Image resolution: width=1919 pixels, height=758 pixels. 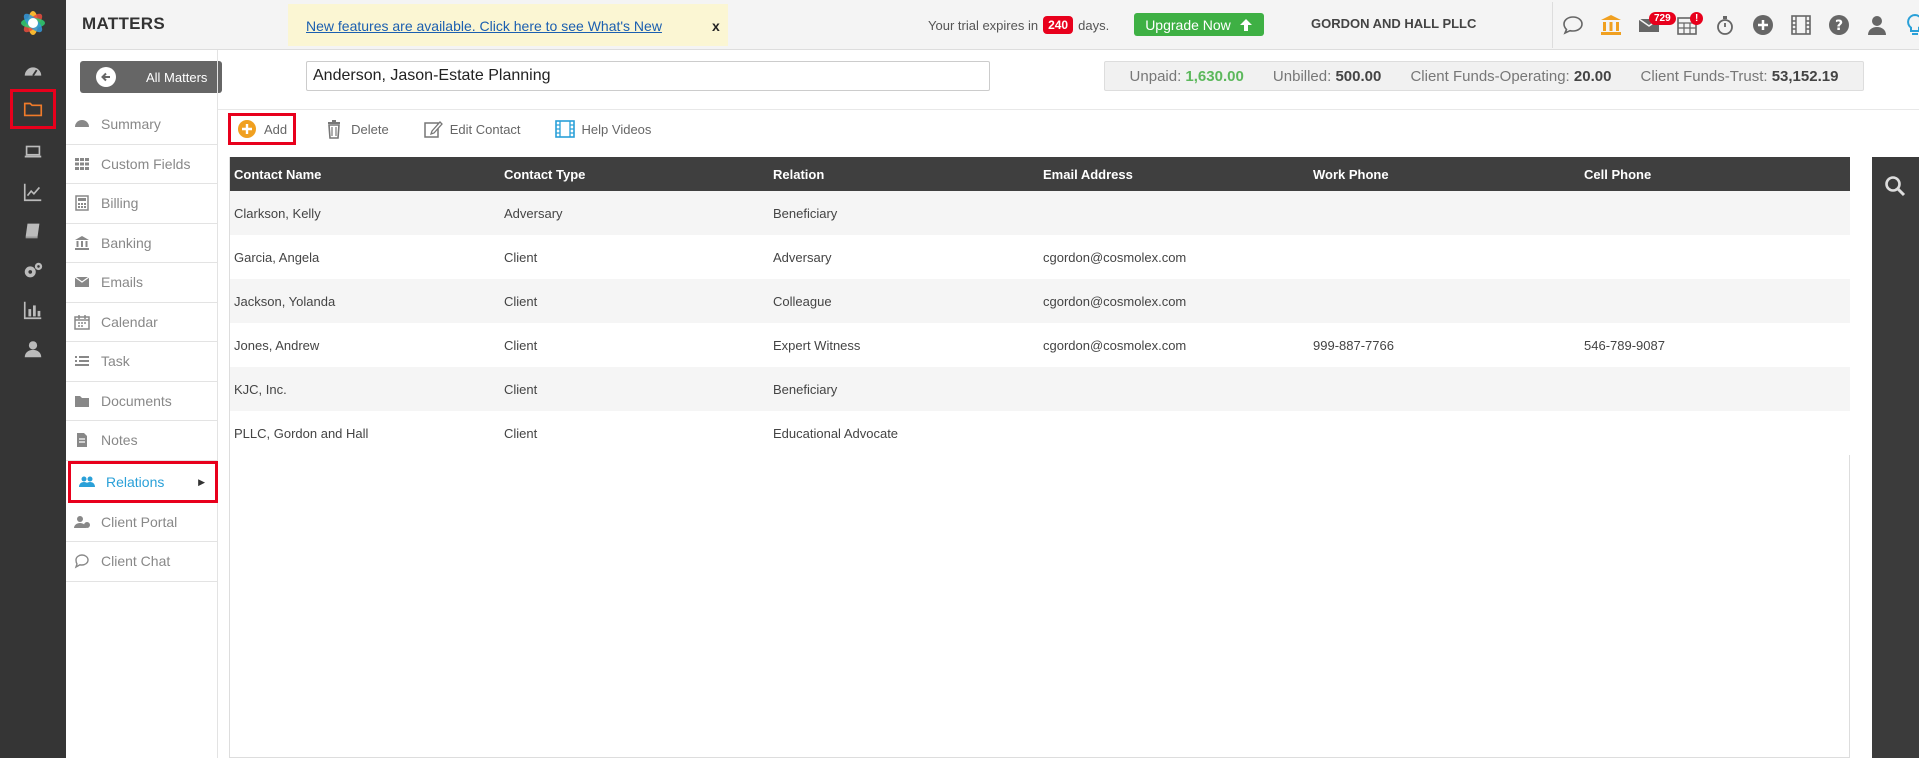 What do you see at coordinates (33, 23) in the screenshot?
I see `app-logo-icon` at bounding box center [33, 23].